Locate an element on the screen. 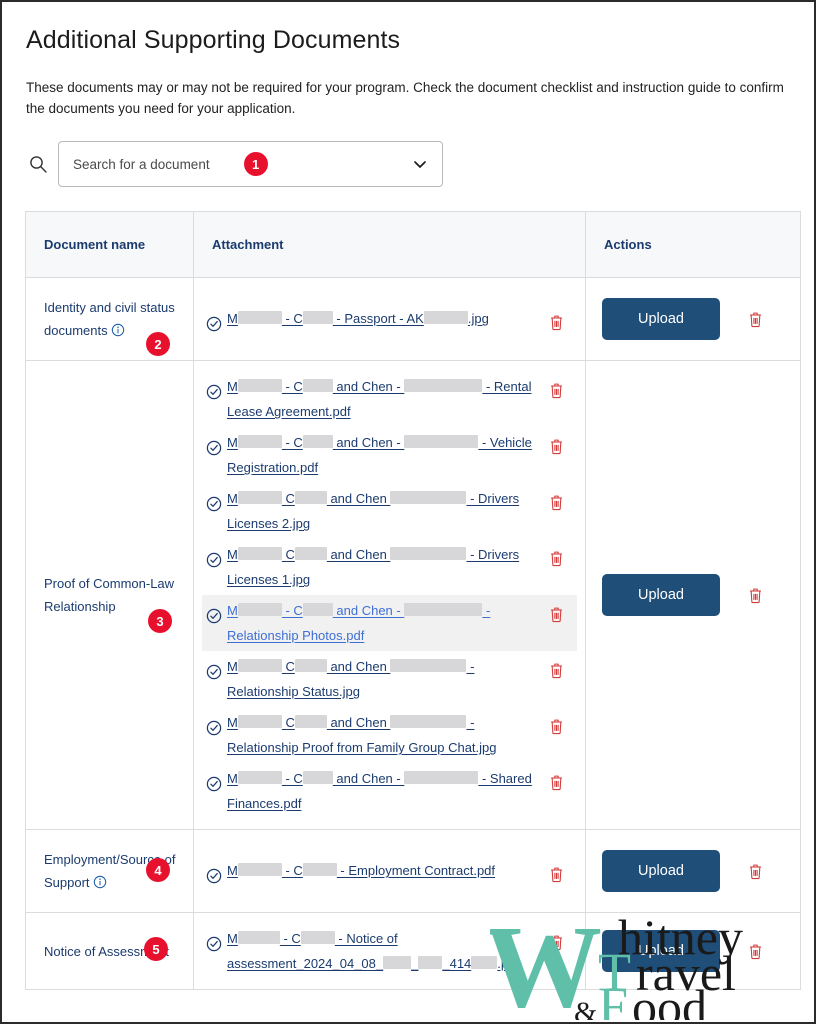 Image resolution: width=816 pixels, height=1024 pixels. attachment-cell: M - C - Passport - AK .jpg is located at coordinates (389, 319).